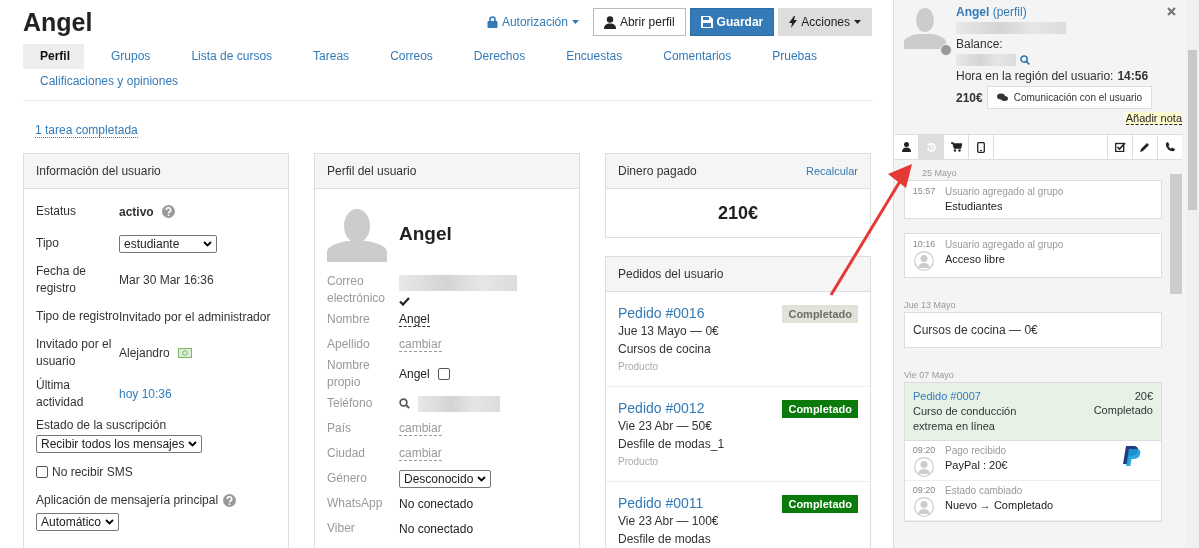  Describe the element at coordinates (53, 56) in the screenshot. I see `profile-tab: Perfil` at that location.